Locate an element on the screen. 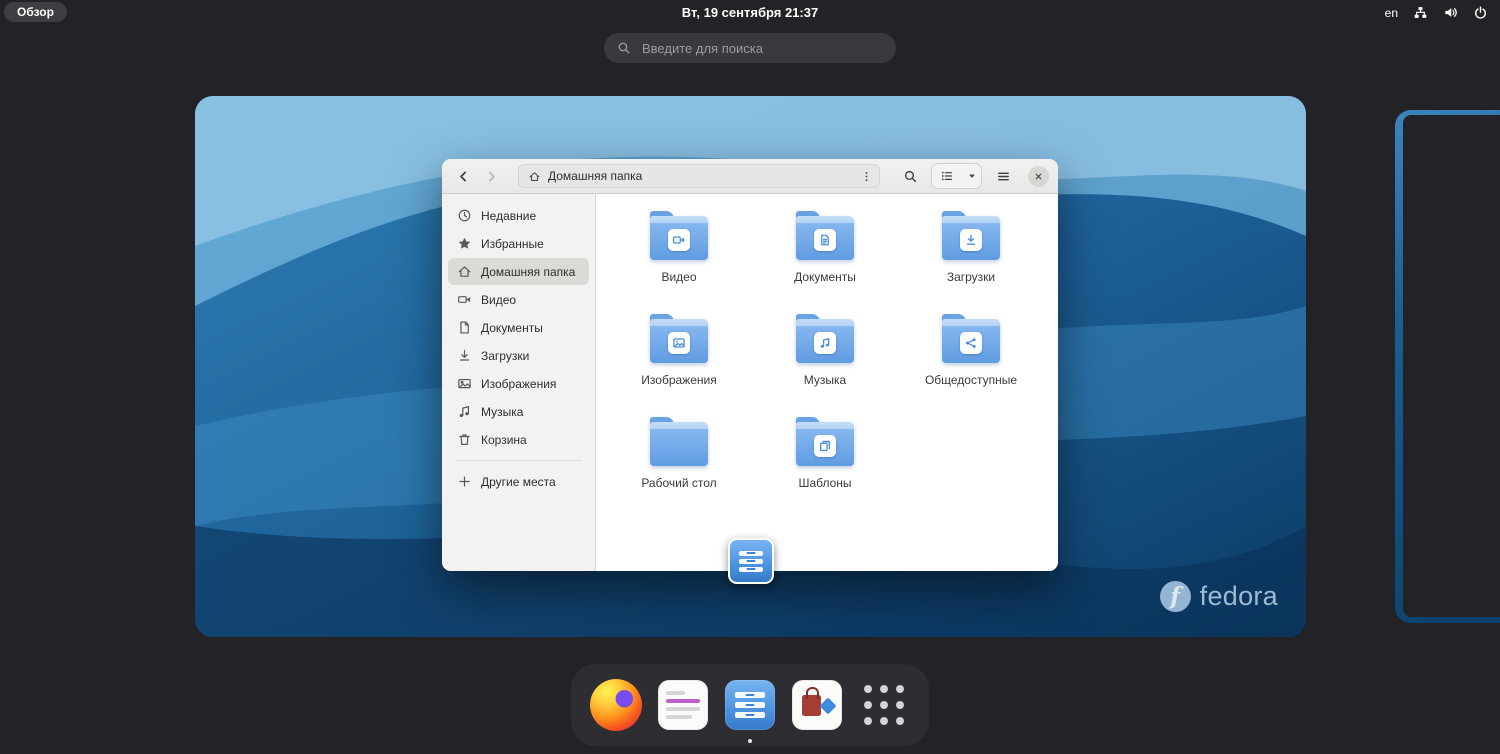  music-icon is located at coordinates (464, 411).